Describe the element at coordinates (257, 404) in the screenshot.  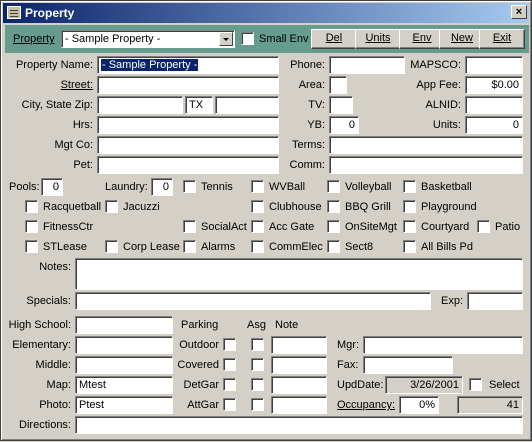
I see `attgar-asg-checkbox` at that location.